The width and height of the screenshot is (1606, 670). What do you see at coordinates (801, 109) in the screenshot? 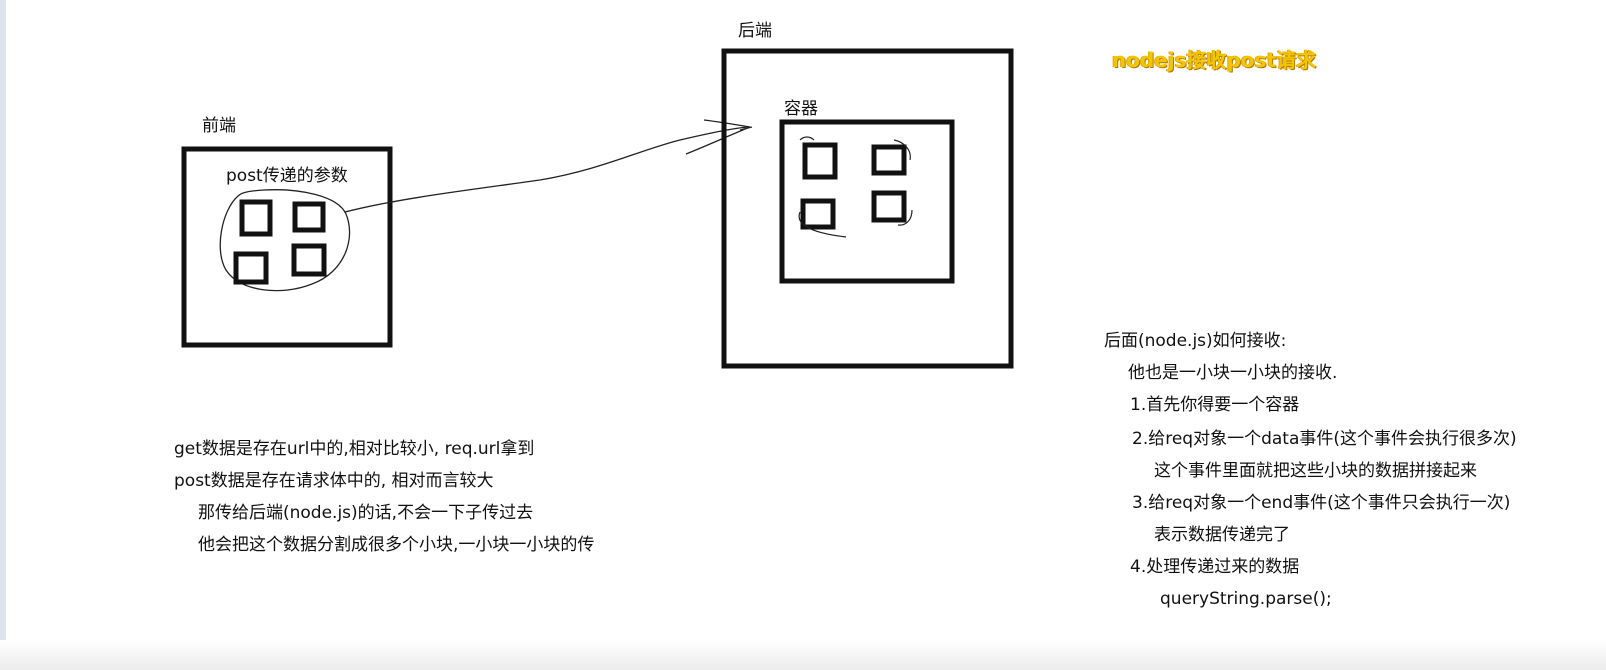
I see `container-label: 容器` at bounding box center [801, 109].